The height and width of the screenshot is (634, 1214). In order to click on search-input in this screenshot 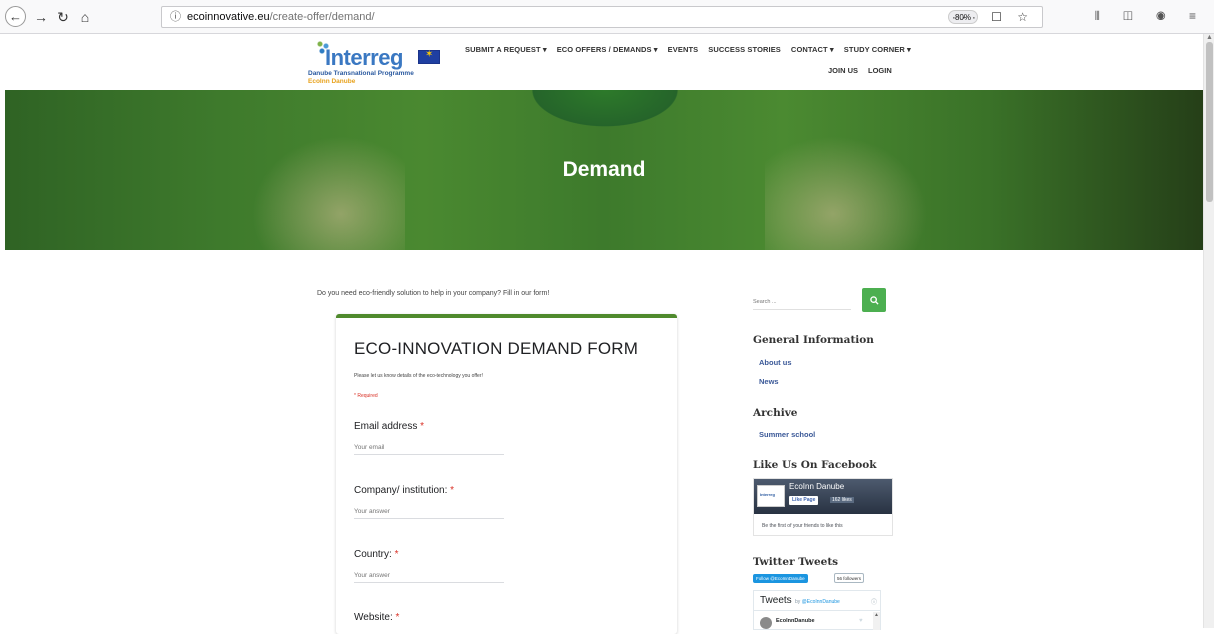, I will do `click(802, 302)`.